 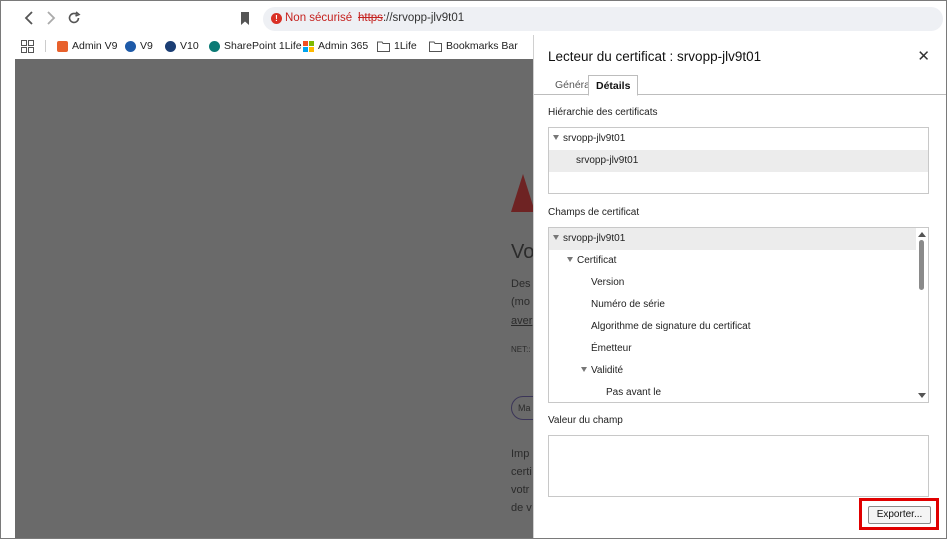 What do you see at coordinates (671, 326) in the screenshot?
I see `field-label: Algorithme de signature du certificat` at bounding box center [671, 326].